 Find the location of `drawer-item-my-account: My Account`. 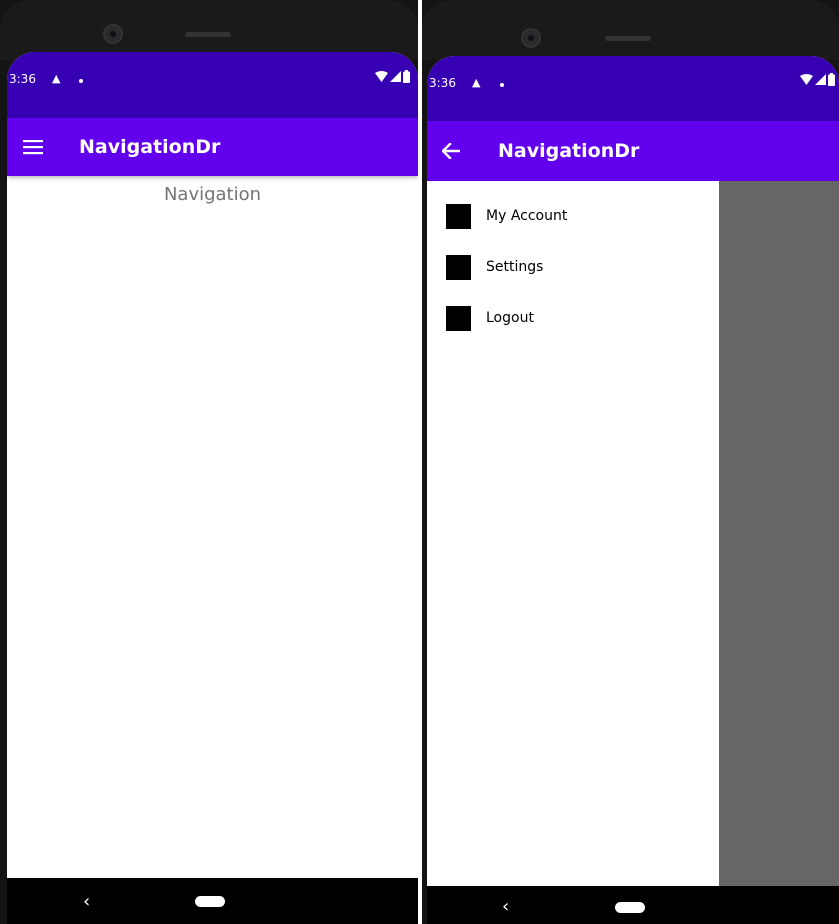

drawer-item-my-account: My Account is located at coordinates (575, 216).